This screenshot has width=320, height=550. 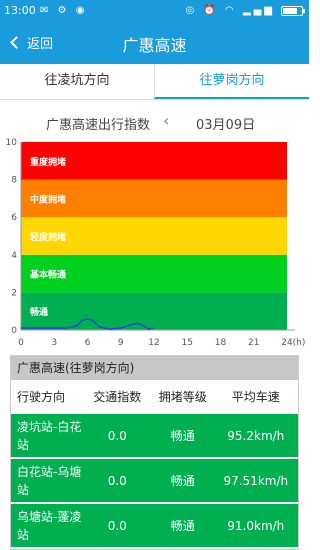 What do you see at coordinates (154, 479) in the screenshot?
I see `table-row: 白花站-乌塘站 0.0 畅通 97.51km/h` at bounding box center [154, 479].